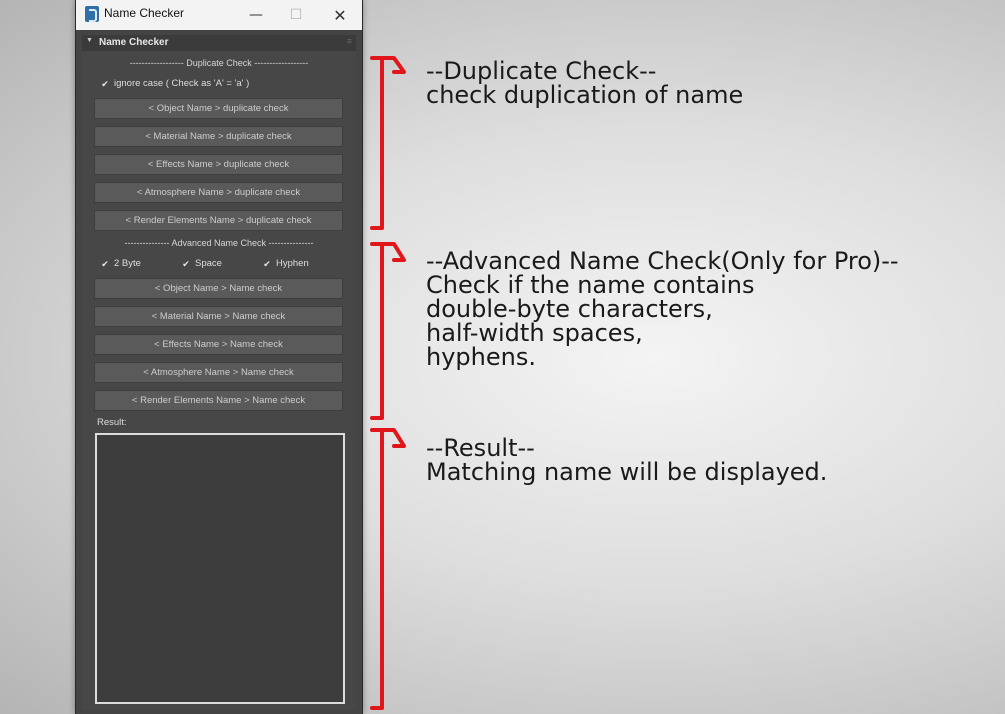 Image resolution: width=1005 pixels, height=714 pixels. What do you see at coordinates (112, 422) in the screenshot?
I see `result-label: Result:` at bounding box center [112, 422].